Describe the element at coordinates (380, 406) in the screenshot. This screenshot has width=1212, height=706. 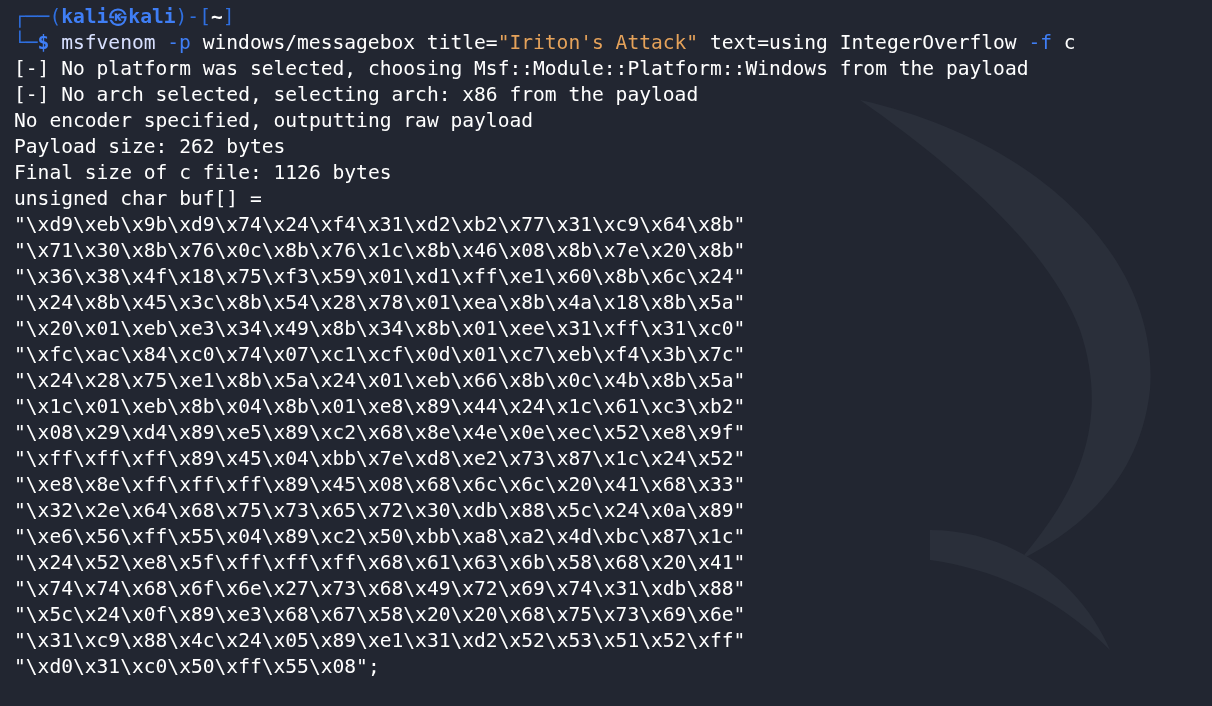
I see `output-line: "\x1c\x01\xeb\x8b\x04\x8b\x01\xe8\x89\x44\x24\x1c\x61\xc3\xb2"` at that location.